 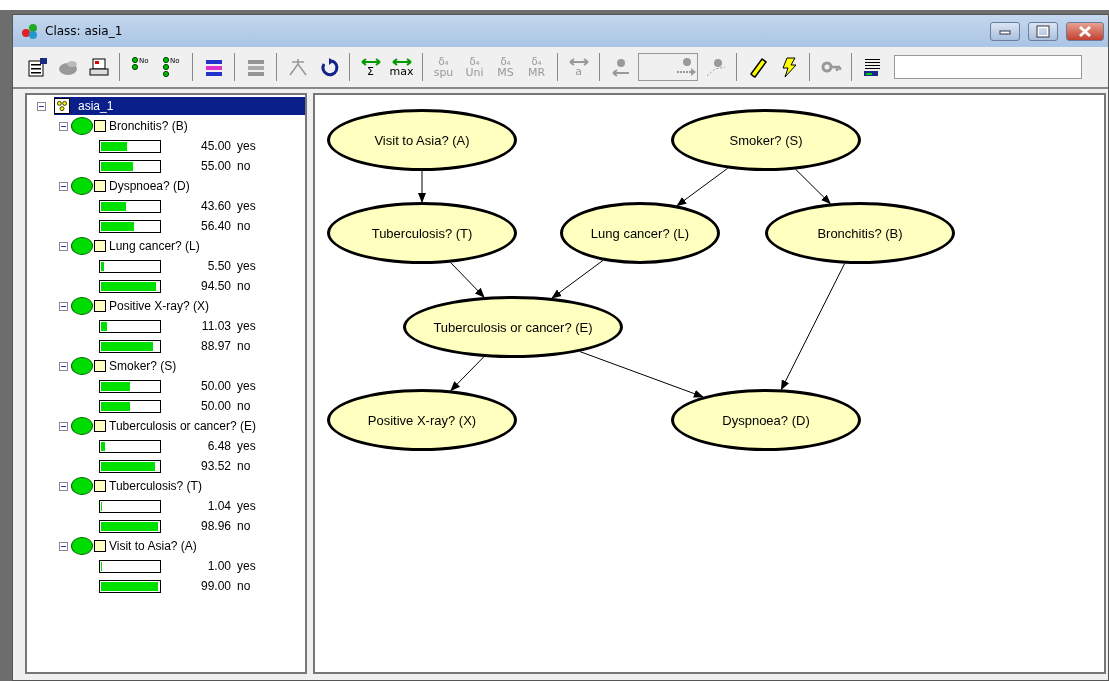 What do you see at coordinates (513, 327) in the screenshot?
I see `network-node: Tuberculosis or cancer? (E)` at bounding box center [513, 327].